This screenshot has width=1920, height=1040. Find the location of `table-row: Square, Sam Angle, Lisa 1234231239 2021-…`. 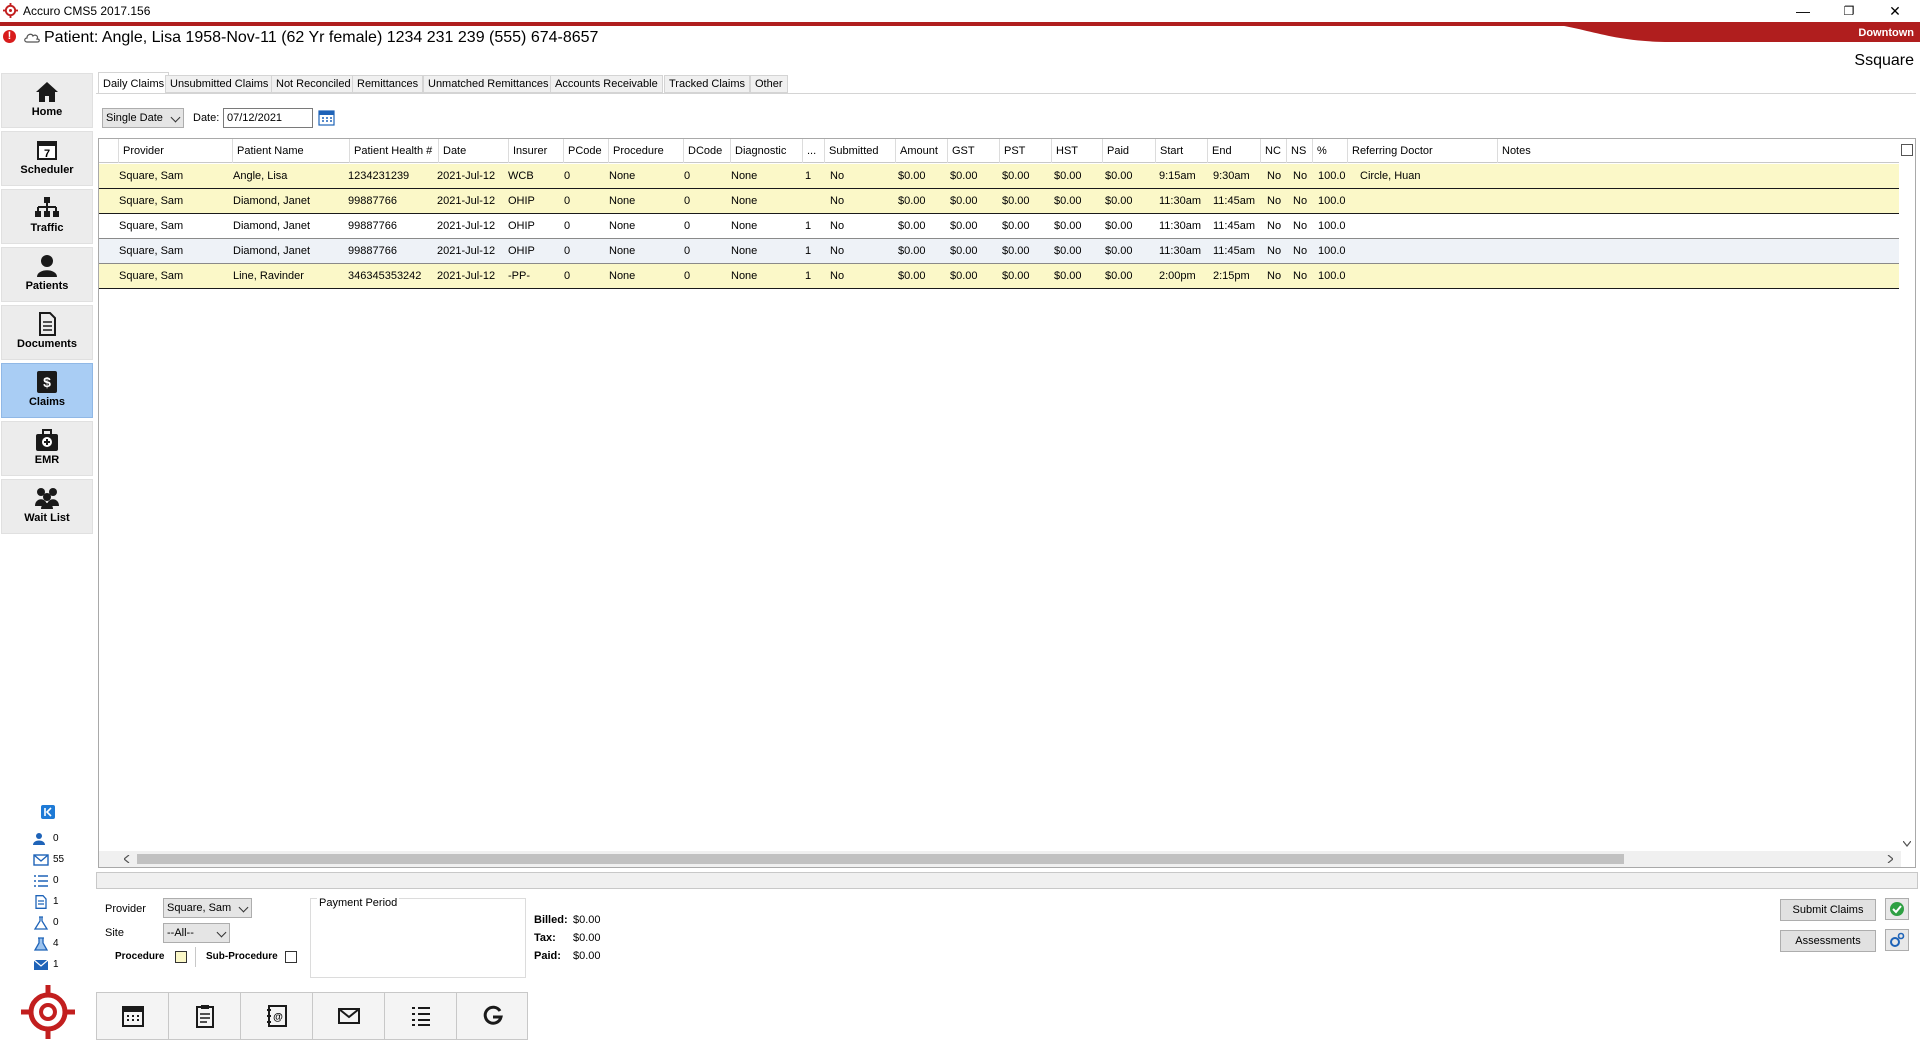

table-row: Square, Sam Angle, Lisa 1234231239 2021-… is located at coordinates (1000, 176).